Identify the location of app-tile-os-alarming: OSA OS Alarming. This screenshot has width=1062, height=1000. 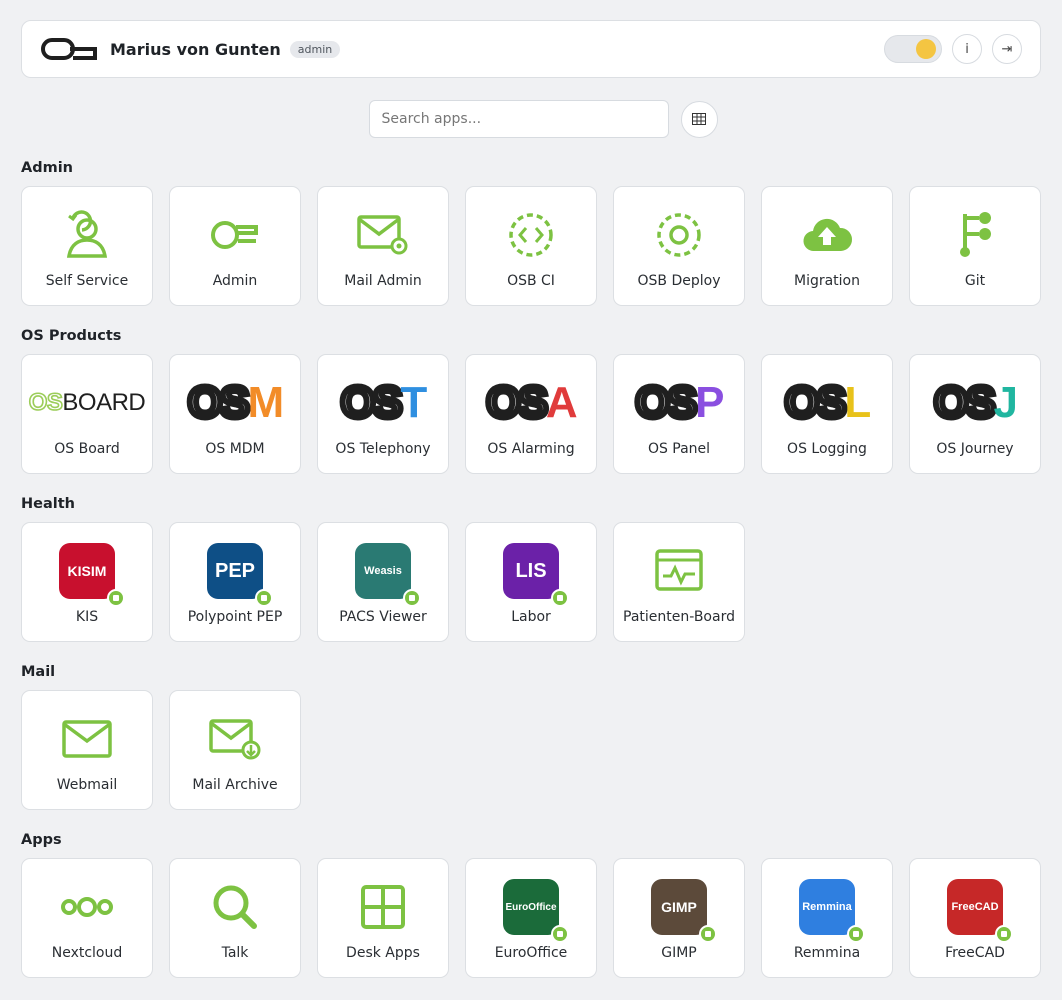
(531, 414).